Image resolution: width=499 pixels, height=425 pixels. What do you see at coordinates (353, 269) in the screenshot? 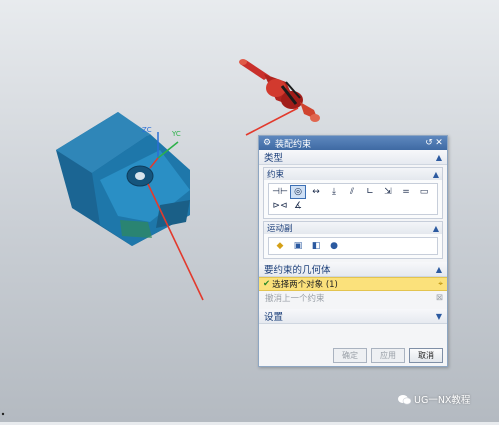
I see `geometry-section-header: 要约束的几何体 ▲` at bounding box center [353, 269].